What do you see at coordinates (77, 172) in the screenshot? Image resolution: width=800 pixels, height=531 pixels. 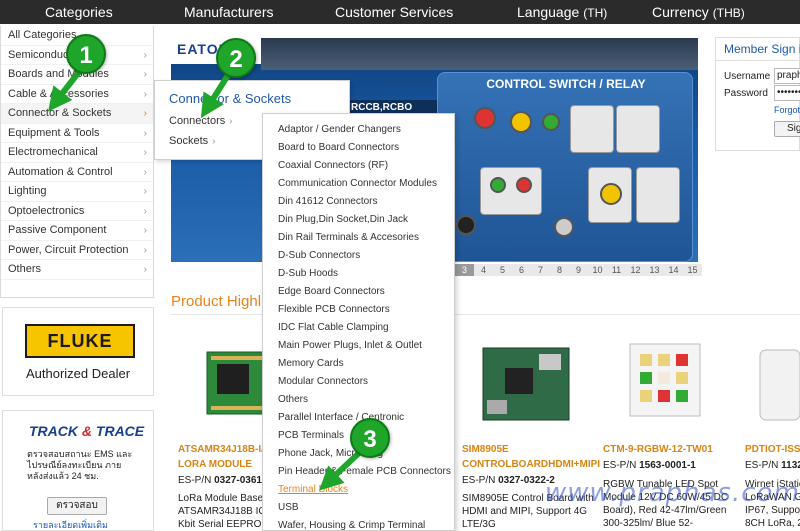 I see `category-automation: Automation & Control ›` at bounding box center [77, 172].